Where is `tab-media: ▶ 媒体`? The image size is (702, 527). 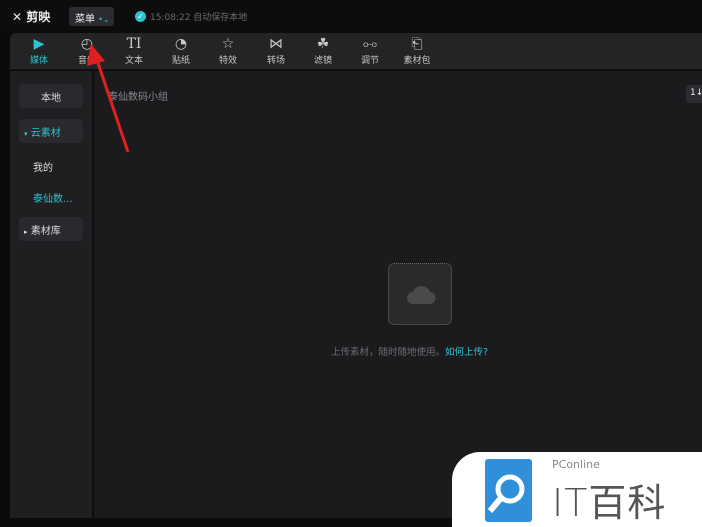 tab-media: ▶ 媒体 is located at coordinates (39, 50).